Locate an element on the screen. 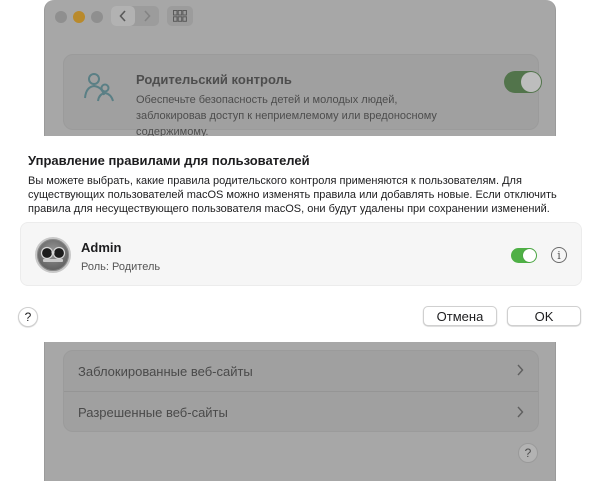 The height and width of the screenshot is (481, 600). parental-control-title: Родительский контроль is located at coordinates (214, 79).